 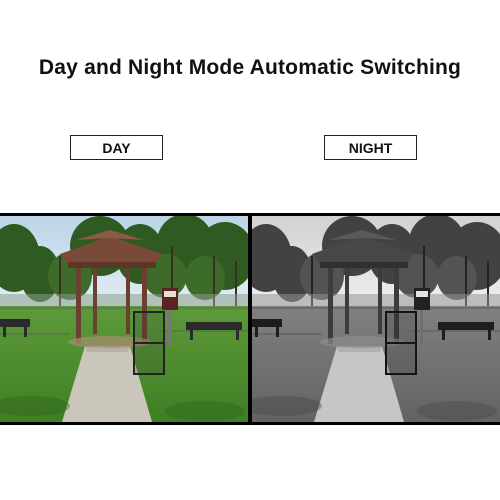 What do you see at coordinates (250, 67) in the screenshot?
I see `page-title: Day and Night Mode Automatic Switching` at bounding box center [250, 67].